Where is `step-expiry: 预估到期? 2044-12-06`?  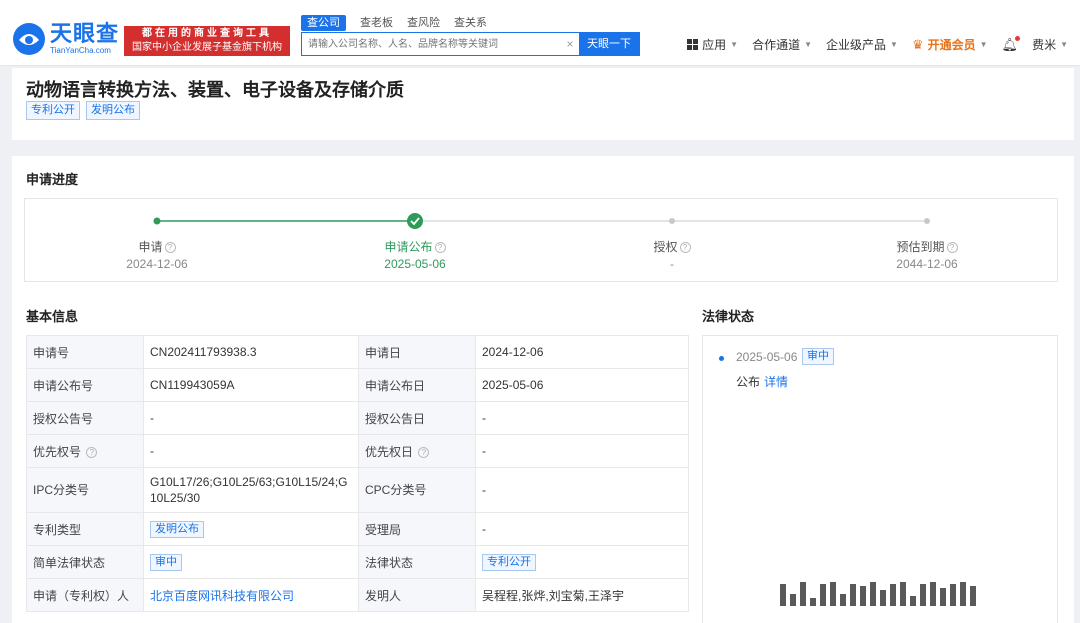
step-expiry: 预估到期? 2044-12-06 is located at coordinates (927, 254).